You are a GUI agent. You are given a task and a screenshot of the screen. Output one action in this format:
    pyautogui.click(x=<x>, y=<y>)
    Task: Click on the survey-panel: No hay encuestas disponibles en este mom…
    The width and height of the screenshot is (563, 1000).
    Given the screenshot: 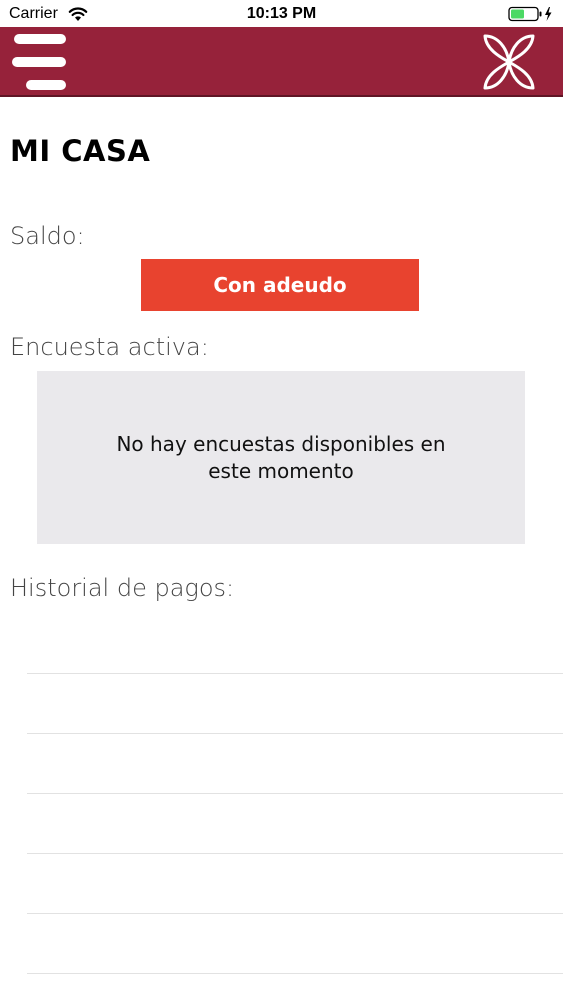 What is the action you would take?
    pyautogui.click(x=281, y=457)
    